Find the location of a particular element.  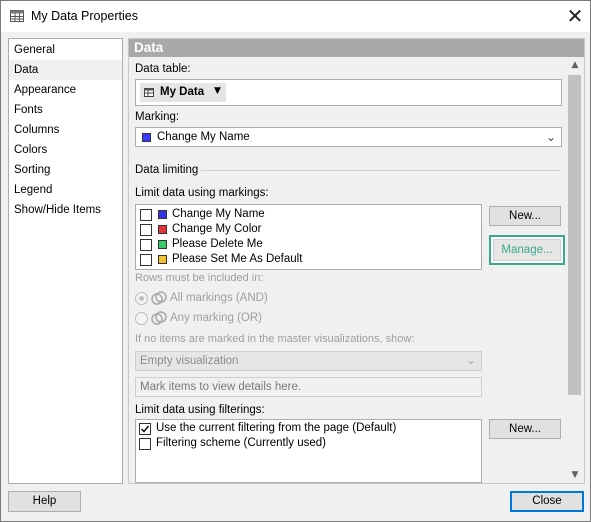

marking-name: Please Set Me As Default is located at coordinates (237, 259).